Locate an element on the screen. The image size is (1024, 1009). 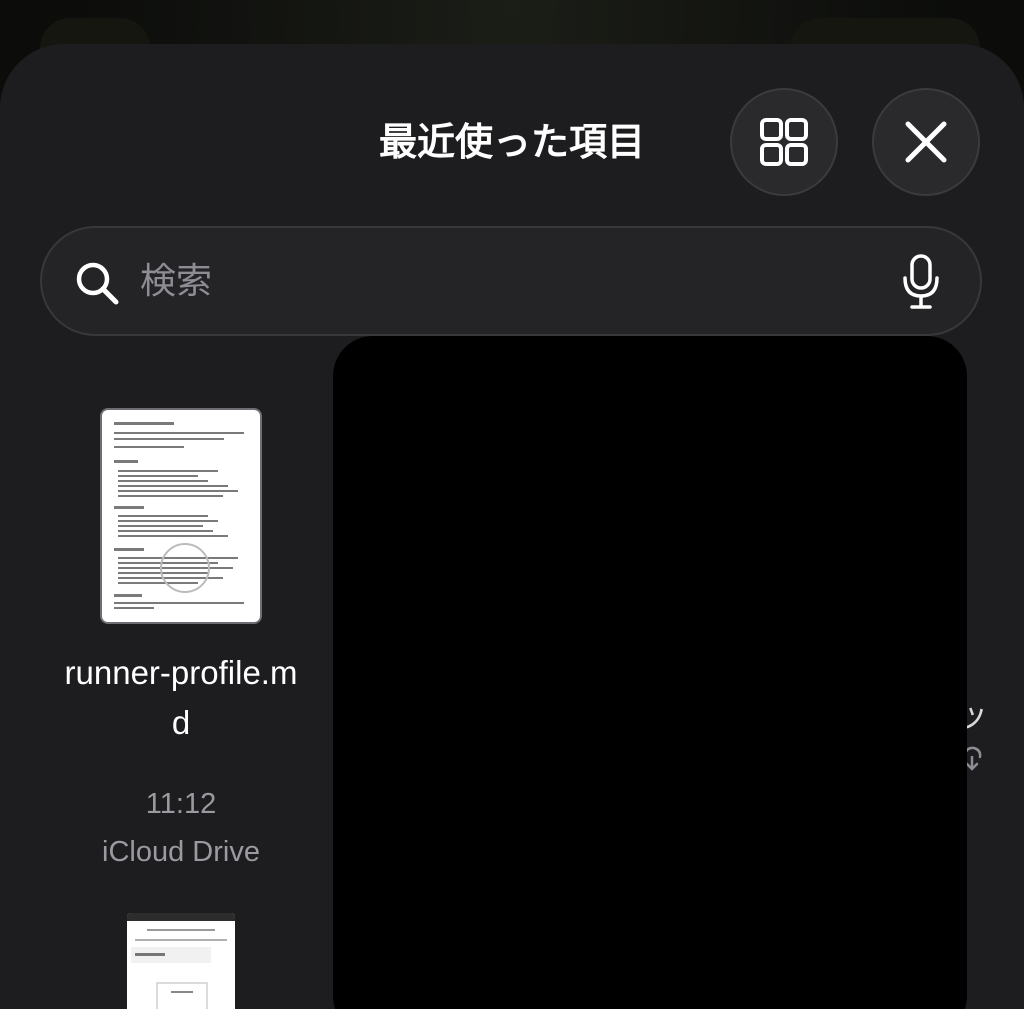
search-bar is located at coordinates (511, 281).